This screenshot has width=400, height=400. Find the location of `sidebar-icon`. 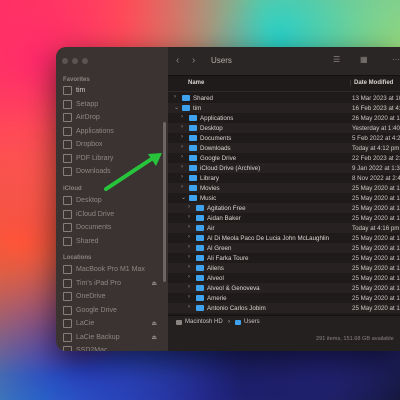

sidebar-icon is located at coordinates (67, 296).